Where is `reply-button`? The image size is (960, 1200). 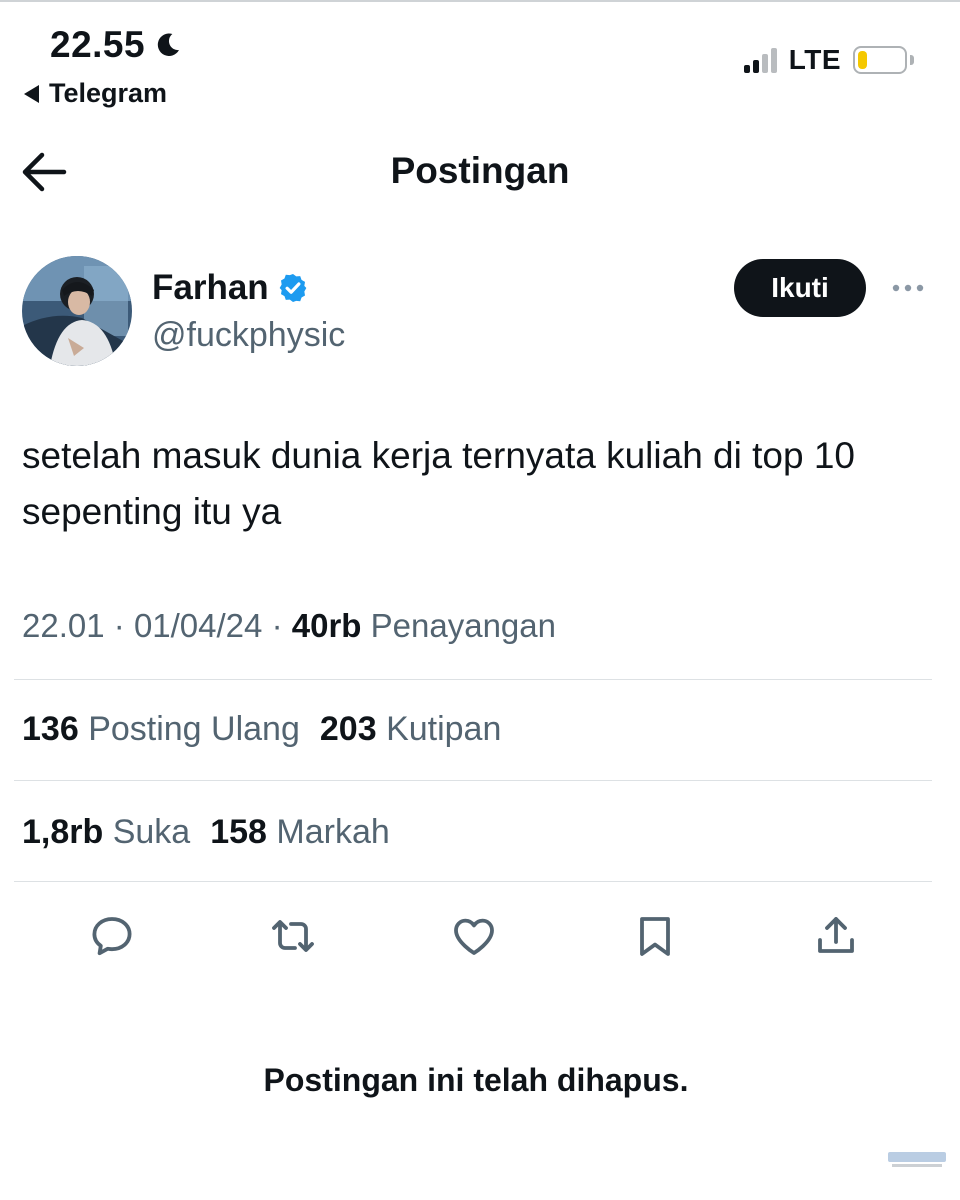
reply-button is located at coordinates (112, 936).